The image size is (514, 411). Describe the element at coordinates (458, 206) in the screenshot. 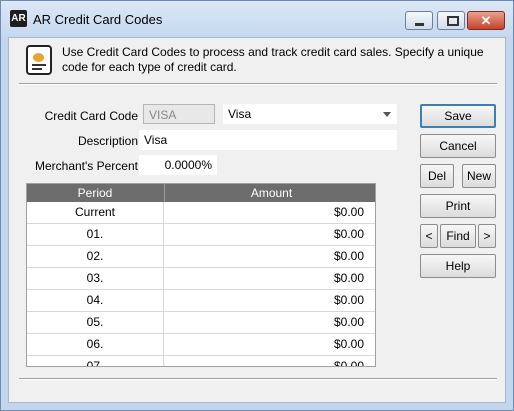

I see `print-button: Print` at that location.